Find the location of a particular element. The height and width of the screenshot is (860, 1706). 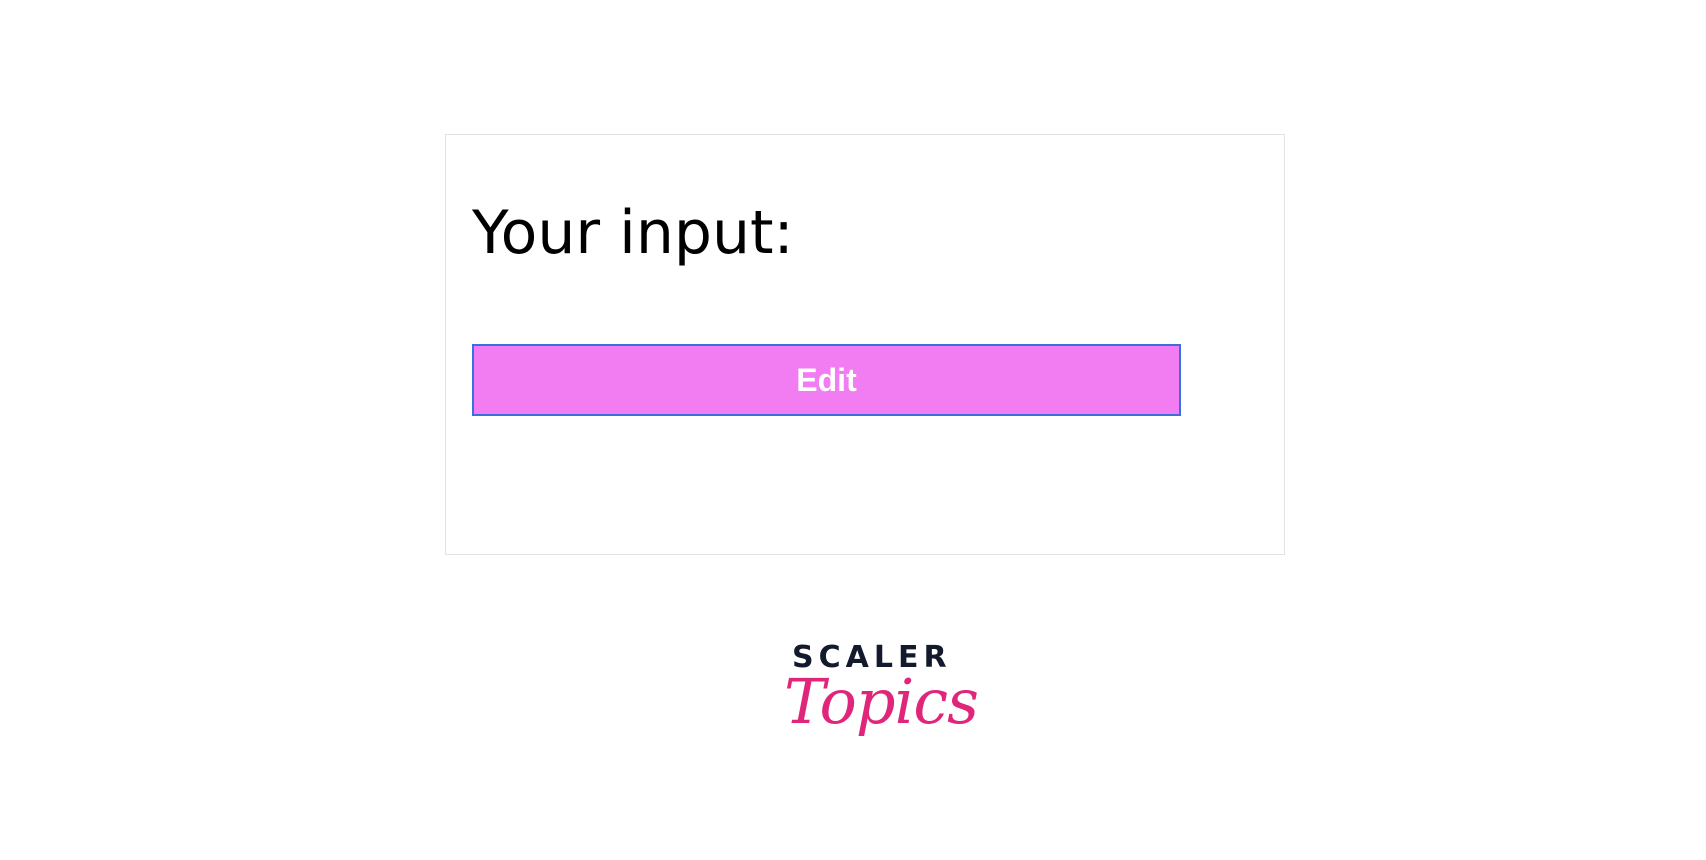

input-heading: Your input: is located at coordinates (633, 233).